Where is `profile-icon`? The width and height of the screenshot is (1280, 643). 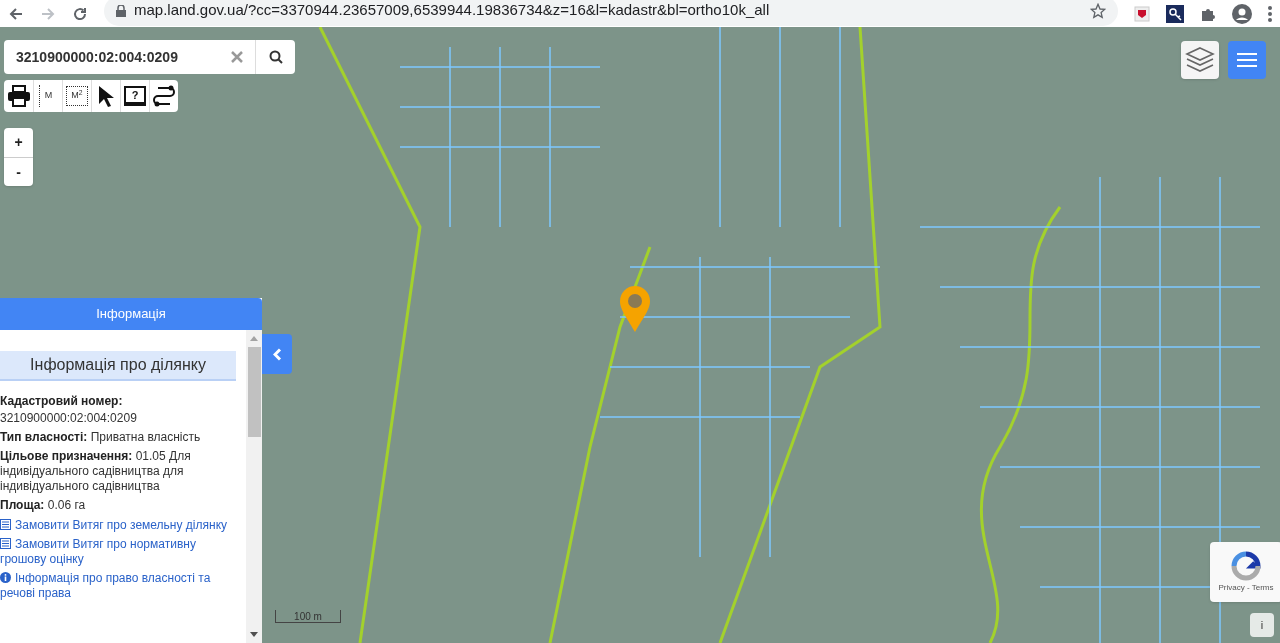
profile-icon is located at coordinates (1242, 13).